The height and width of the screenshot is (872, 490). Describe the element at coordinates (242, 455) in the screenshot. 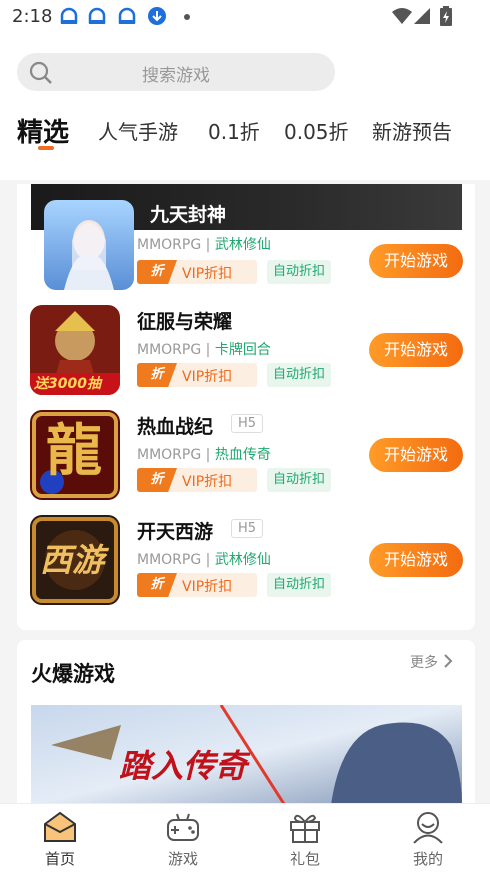

I see `game-genre: 热血传奇` at that location.